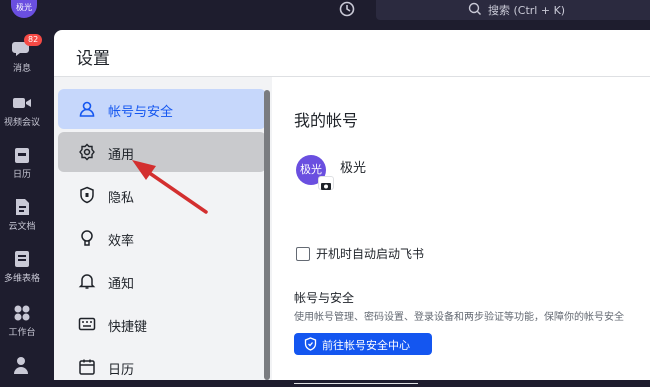 Image resolution: width=650 pixels, height=387 pixels. I want to click on bell-icon, so click(87, 281).